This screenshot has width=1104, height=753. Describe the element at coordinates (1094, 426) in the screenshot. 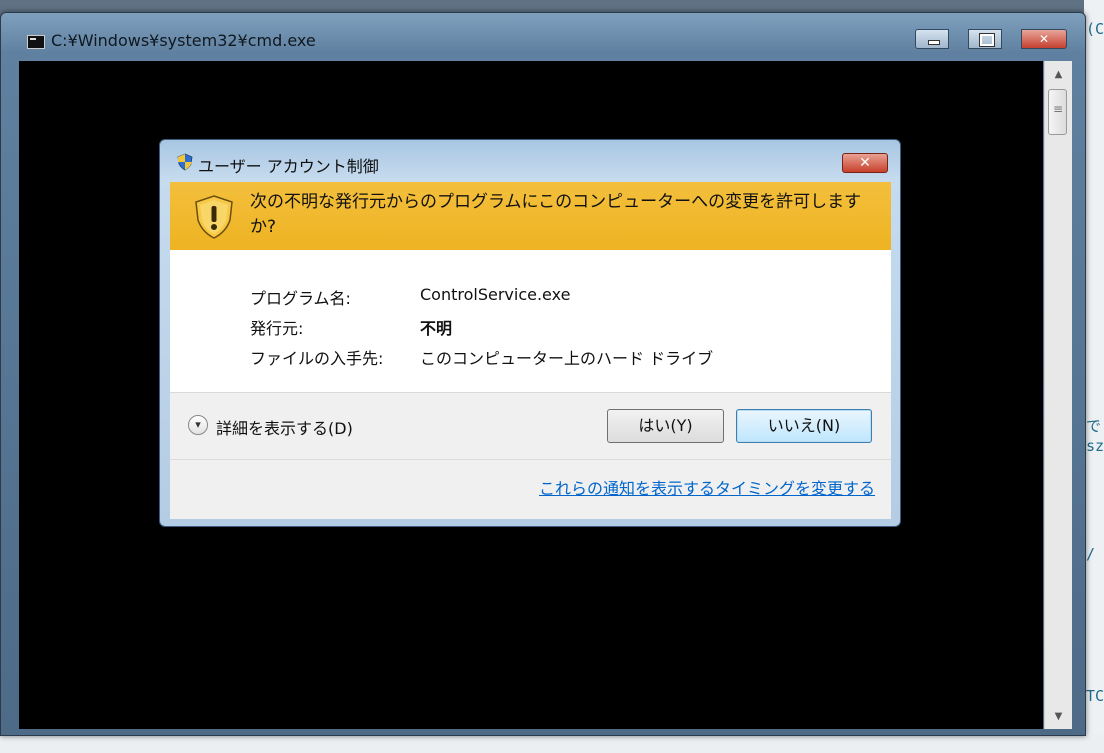

I see `background-text: で` at that location.